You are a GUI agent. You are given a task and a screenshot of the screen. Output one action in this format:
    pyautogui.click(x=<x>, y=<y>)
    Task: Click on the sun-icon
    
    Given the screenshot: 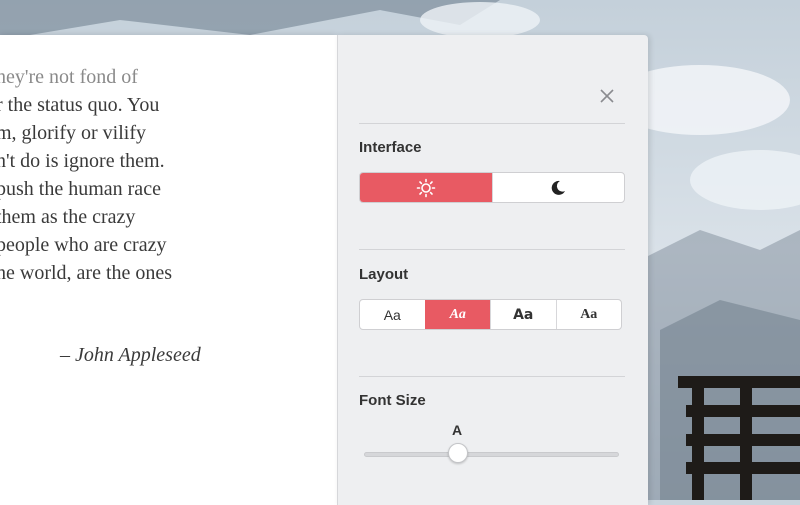 What is the action you would take?
    pyautogui.click(x=426, y=187)
    